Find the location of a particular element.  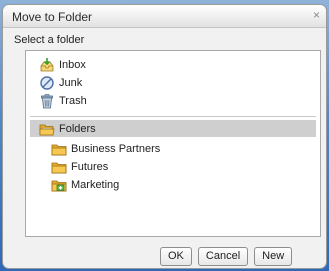

folder-label: Marketing is located at coordinates (95, 184).